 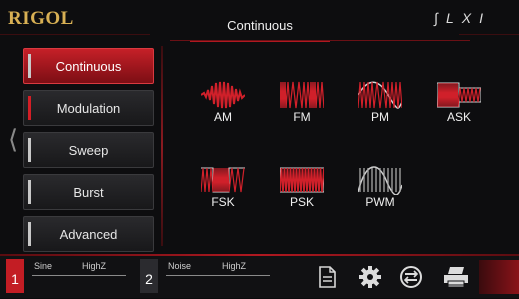 What do you see at coordinates (458, 117) in the screenshot?
I see `ask-label: ASK` at bounding box center [458, 117].